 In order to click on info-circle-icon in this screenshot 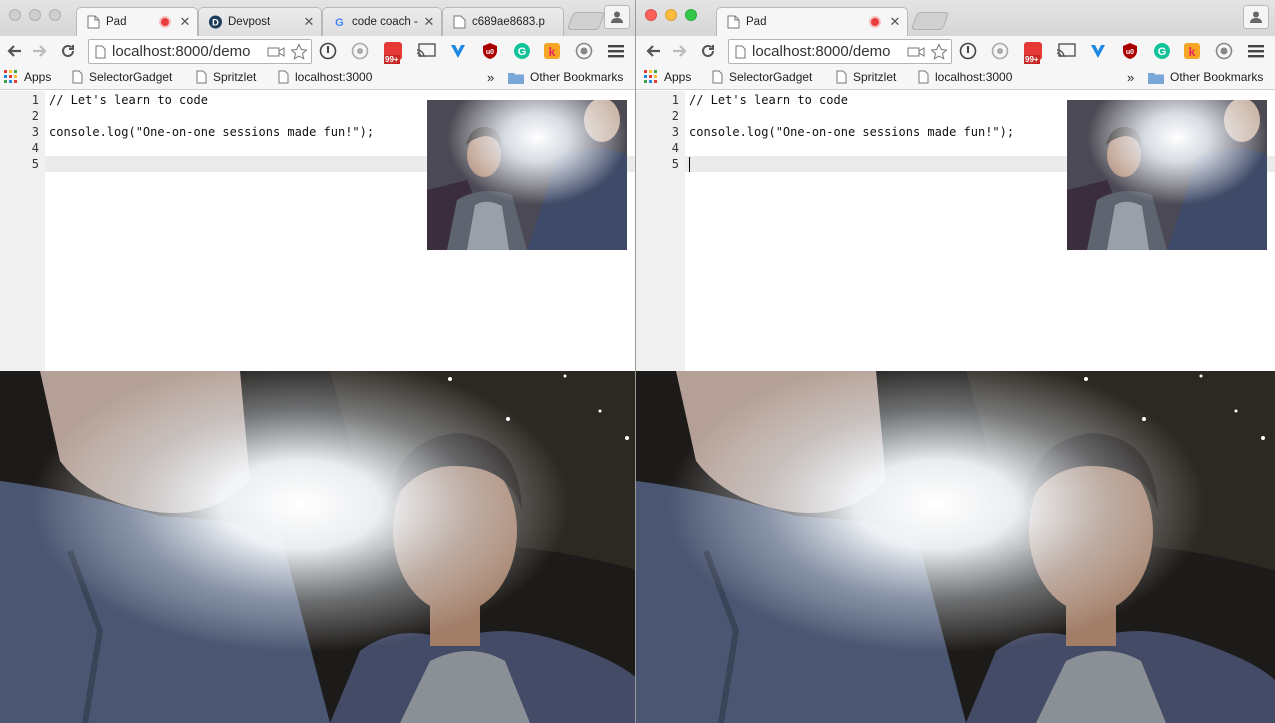, I will do `click(968, 51)`.